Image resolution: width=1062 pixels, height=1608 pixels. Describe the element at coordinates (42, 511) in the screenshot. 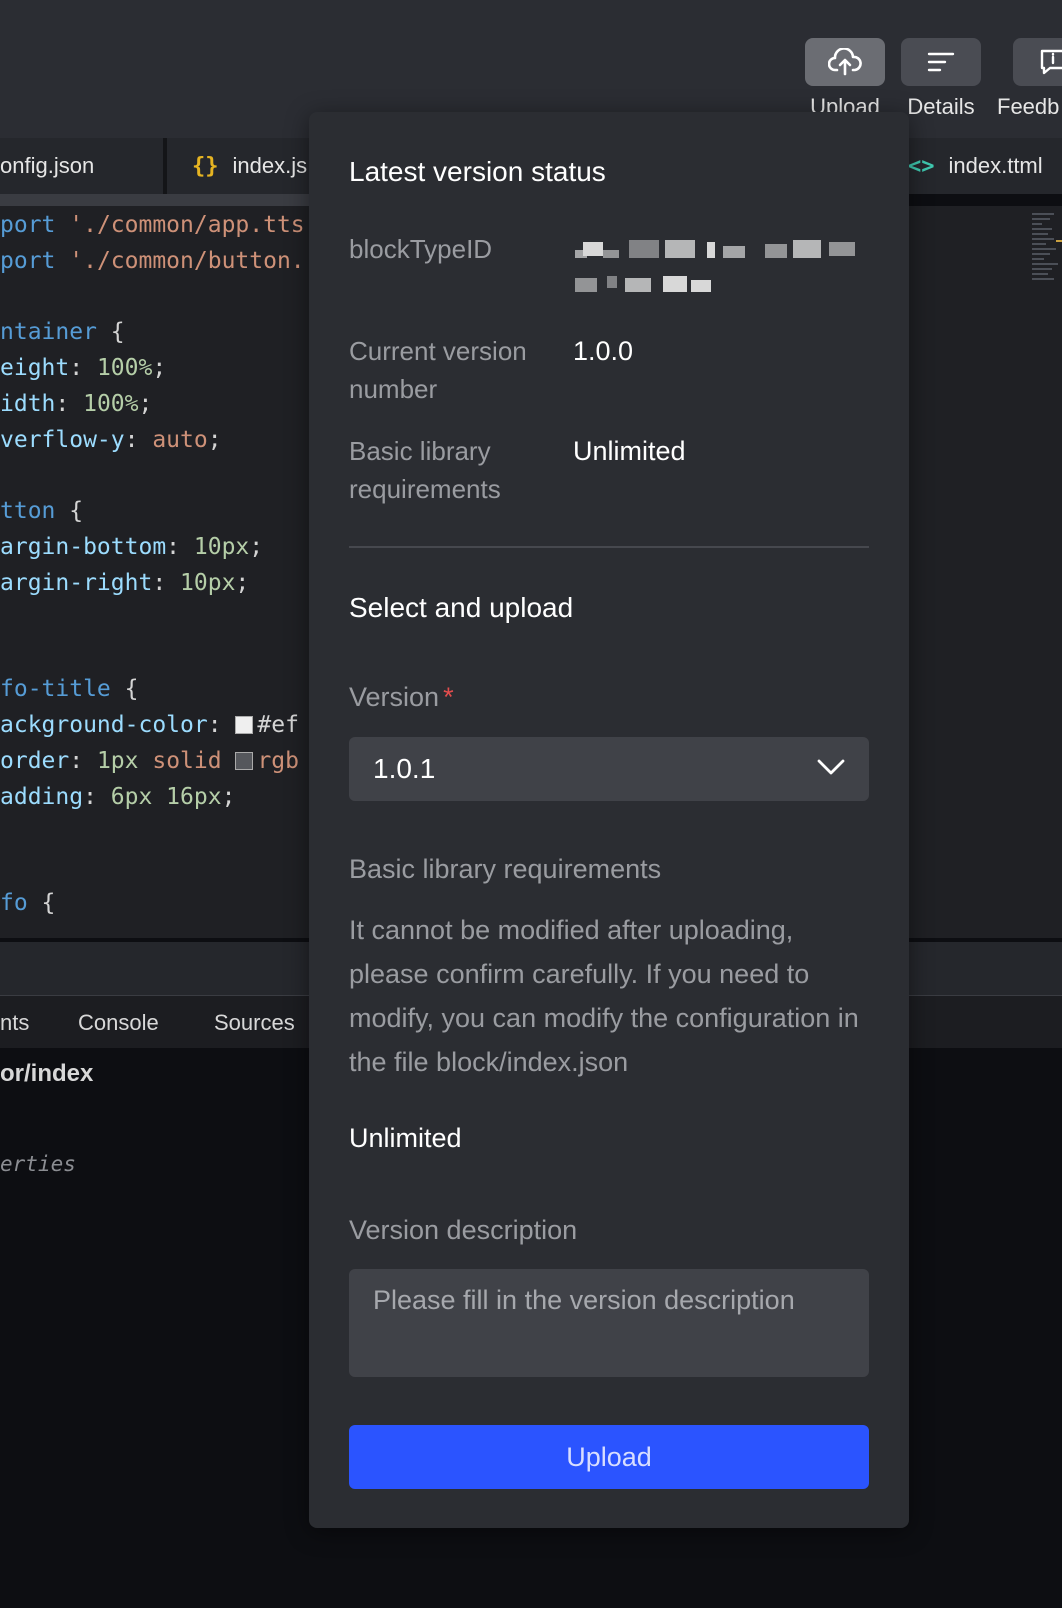

I see `code-line: tton {` at that location.